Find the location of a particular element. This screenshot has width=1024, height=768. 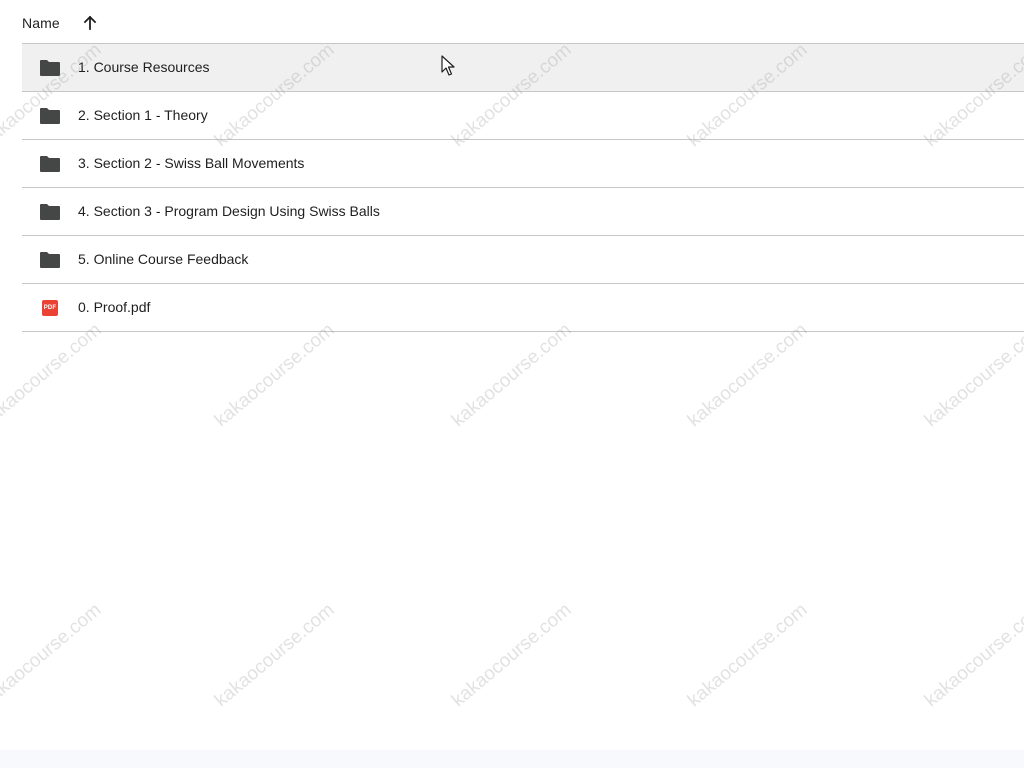

file-row-section-2-swiss-ball-movements: 3. Section 2 - Swiss Ball Movements is located at coordinates (523, 164).